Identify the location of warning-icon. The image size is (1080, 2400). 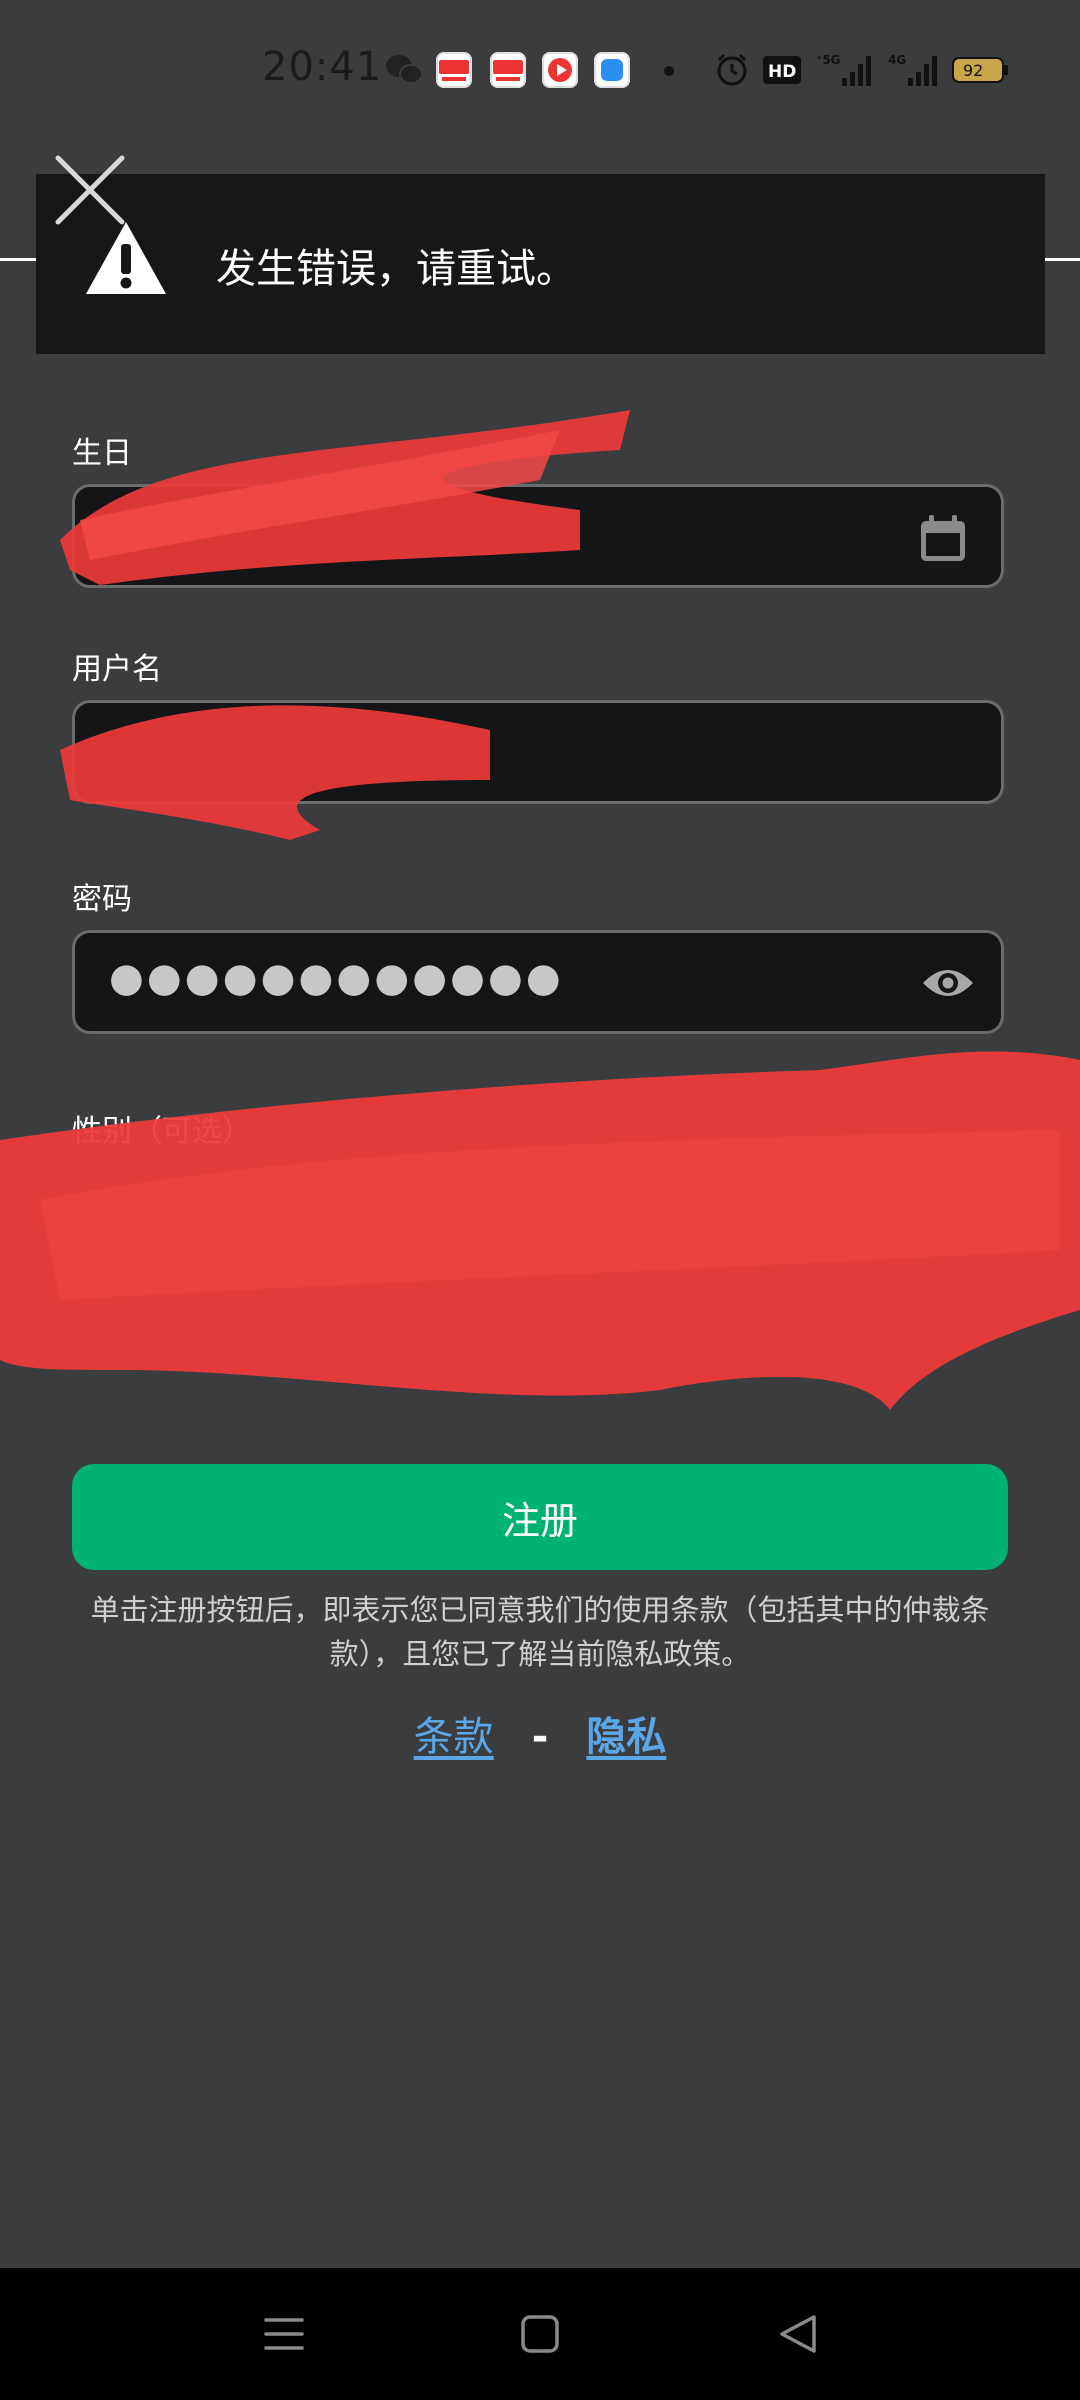
(126, 258).